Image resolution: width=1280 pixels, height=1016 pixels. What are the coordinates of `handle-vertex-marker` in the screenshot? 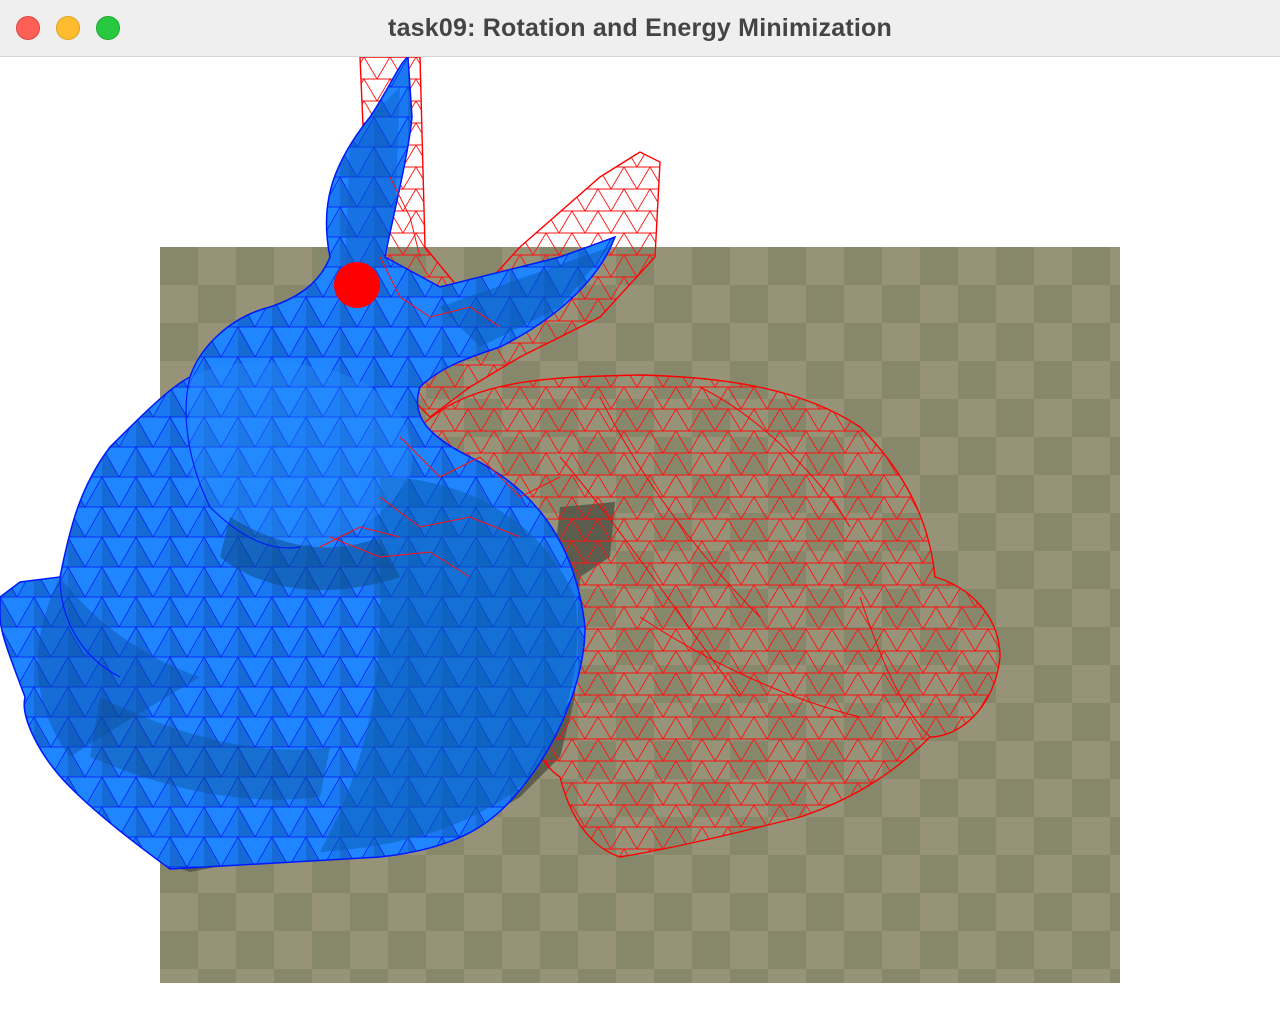 It's located at (357, 285).